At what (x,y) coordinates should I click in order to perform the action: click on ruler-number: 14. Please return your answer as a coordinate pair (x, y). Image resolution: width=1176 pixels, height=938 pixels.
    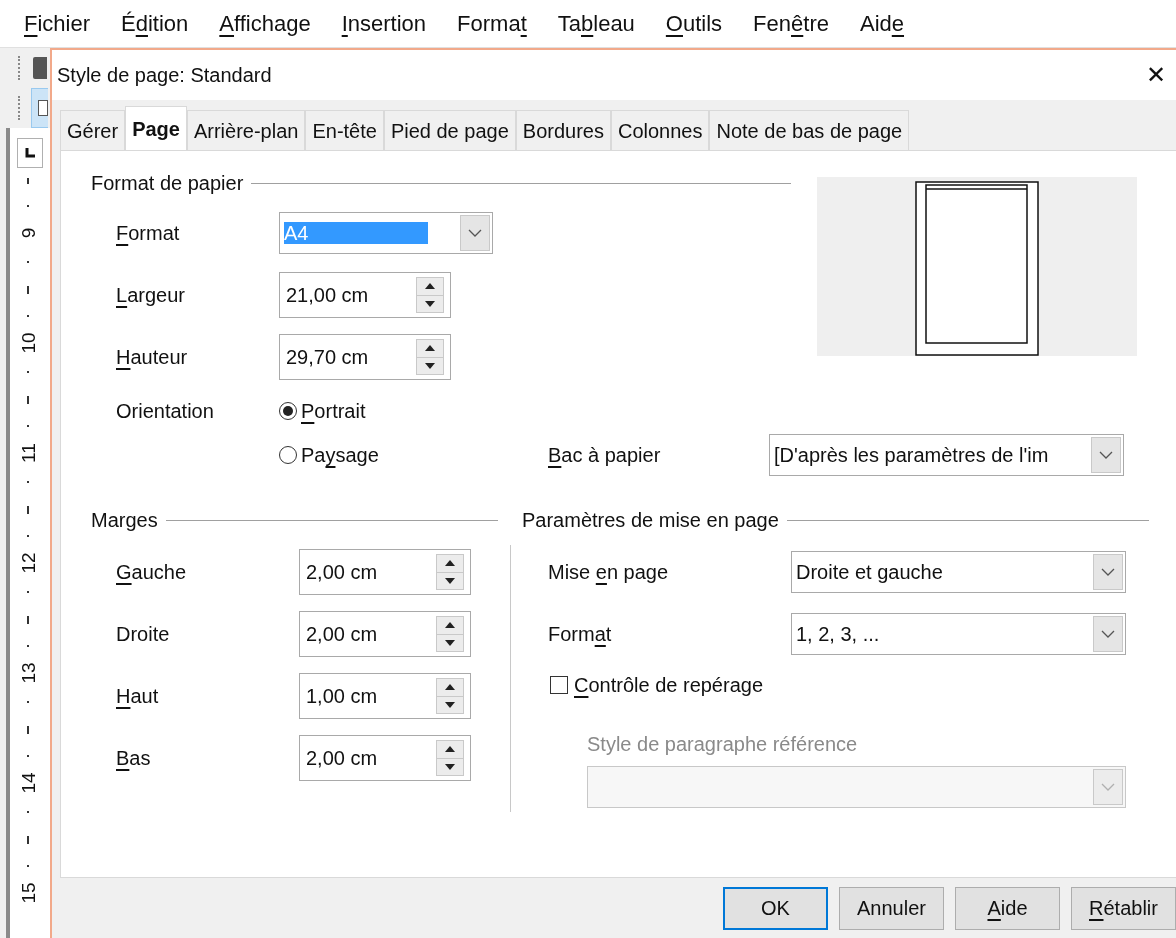
    Looking at the image, I should click on (28, 783).